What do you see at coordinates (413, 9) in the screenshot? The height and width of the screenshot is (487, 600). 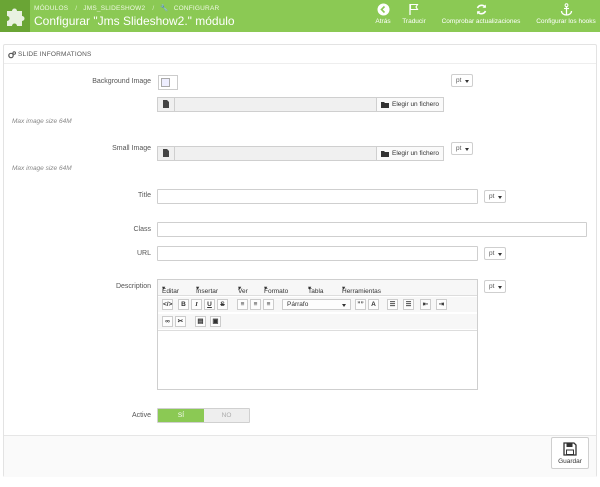 I see `flag-icon` at bounding box center [413, 9].